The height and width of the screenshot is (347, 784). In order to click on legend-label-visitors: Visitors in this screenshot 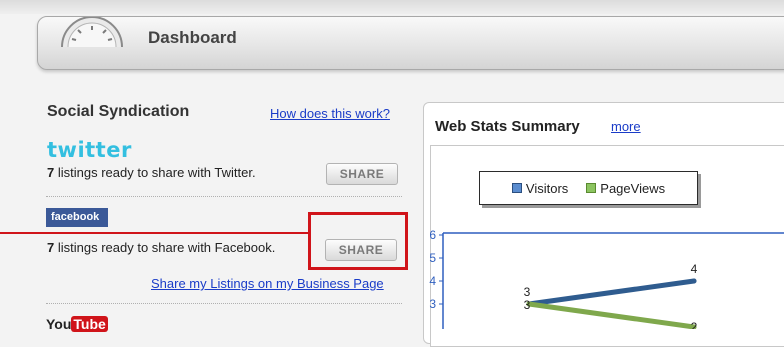, I will do `click(547, 188)`.